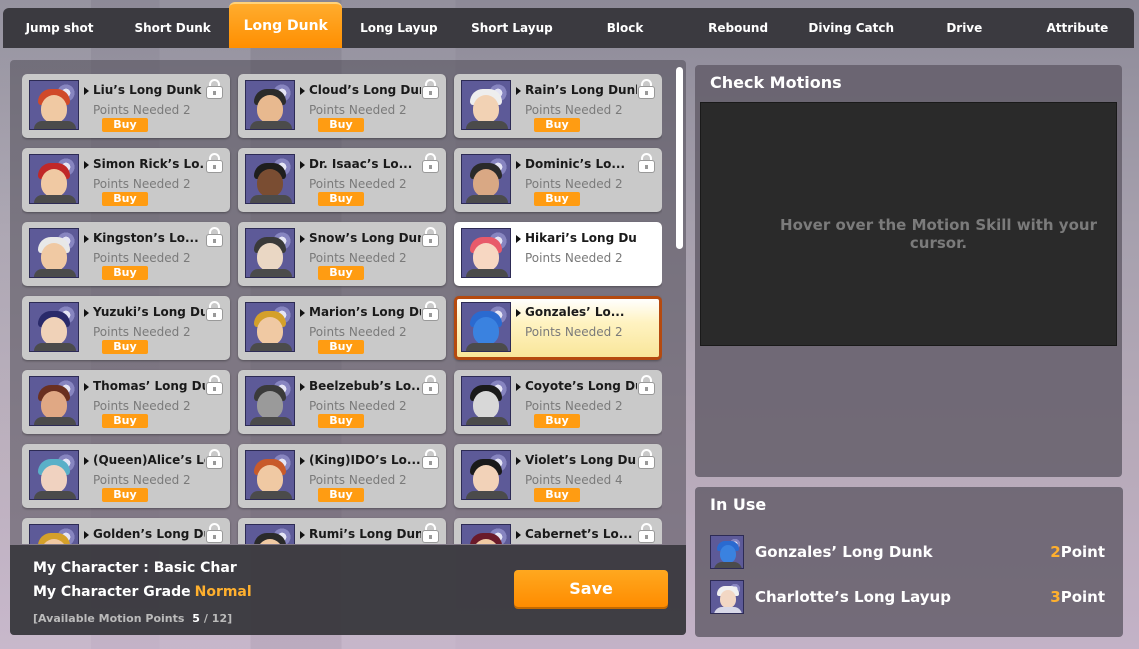  I want to click on skill-card: (Queen)Alice’s Lo... Points Needed 2Buy, so click(126, 476).